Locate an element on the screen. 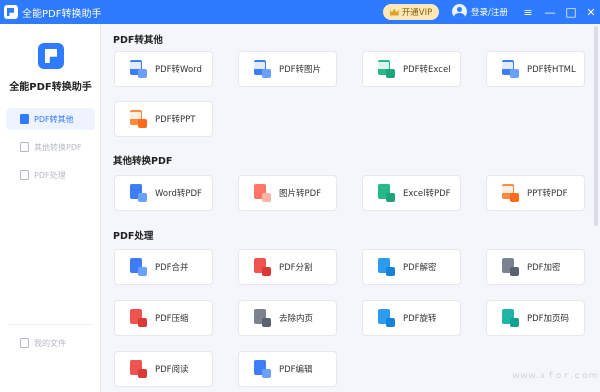  image-to-pdf-icon is located at coordinates (262, 193).